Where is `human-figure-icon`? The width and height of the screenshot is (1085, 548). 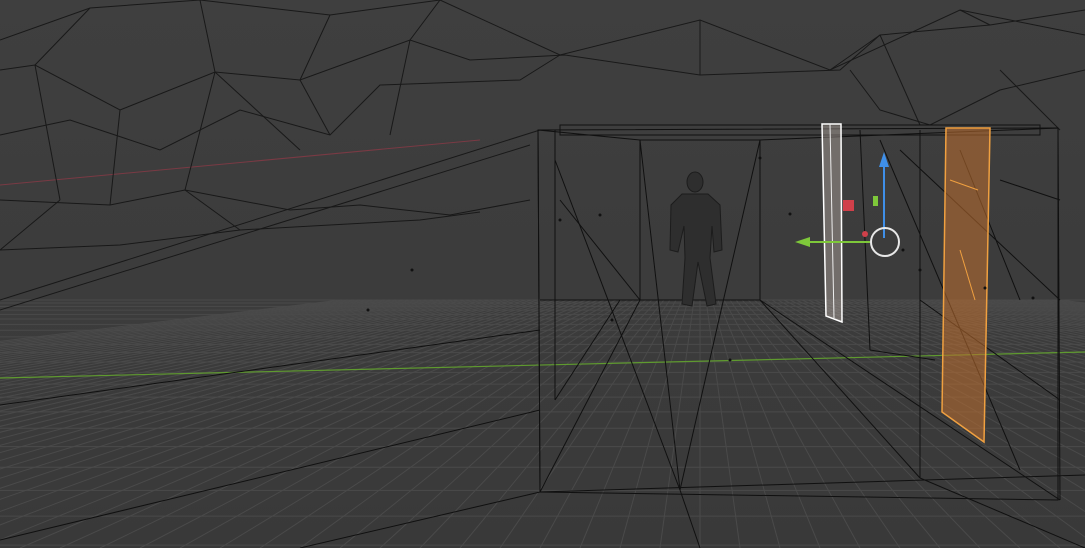 human-figure-icon is located at coordinates (696, 239).